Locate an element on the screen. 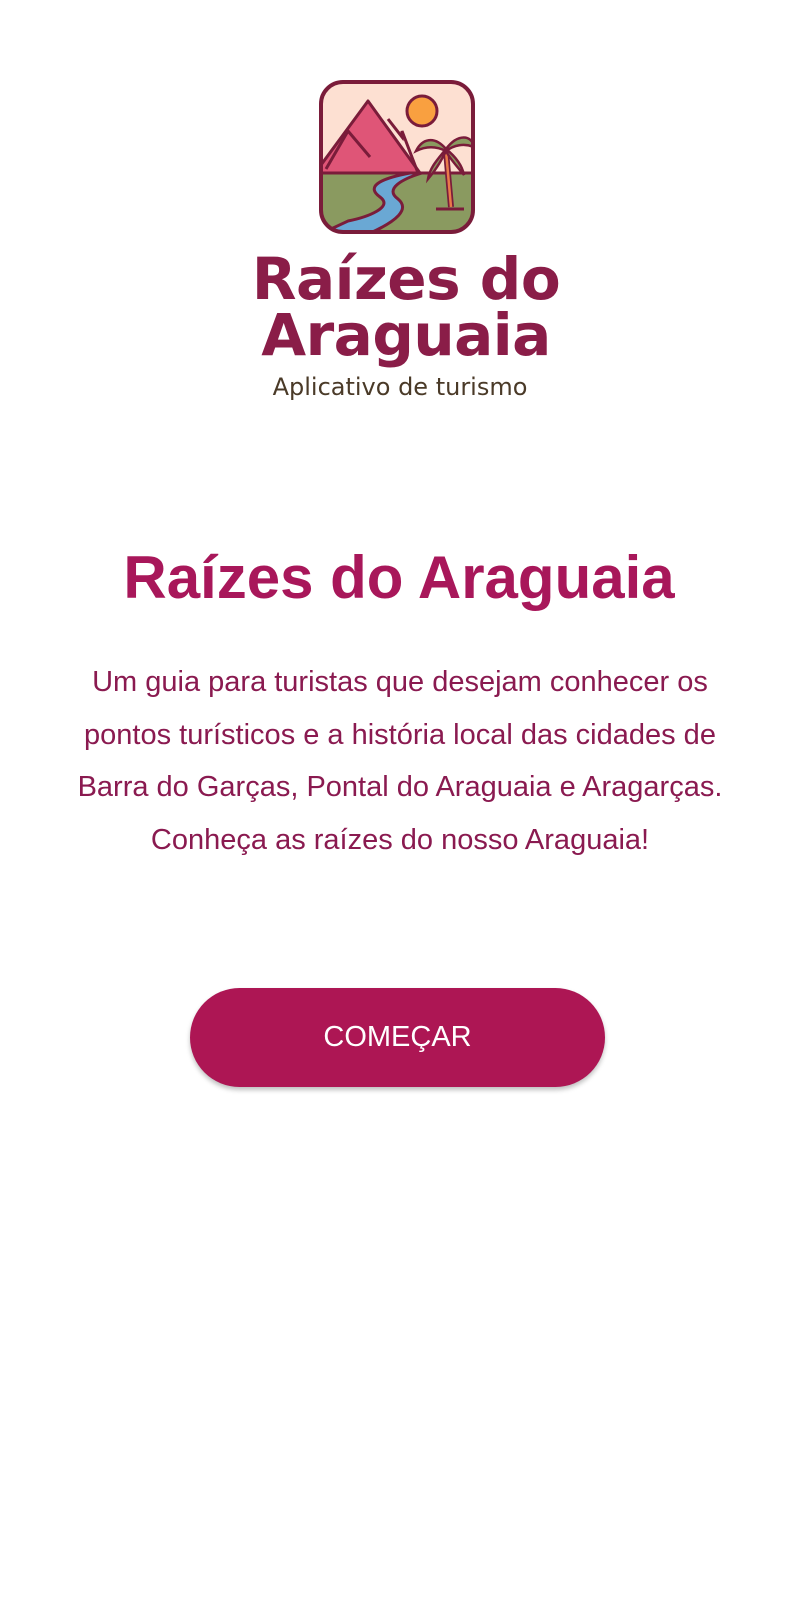  logo-wordmark: Raízes do Araguaia is located at coordinates (406, 307).